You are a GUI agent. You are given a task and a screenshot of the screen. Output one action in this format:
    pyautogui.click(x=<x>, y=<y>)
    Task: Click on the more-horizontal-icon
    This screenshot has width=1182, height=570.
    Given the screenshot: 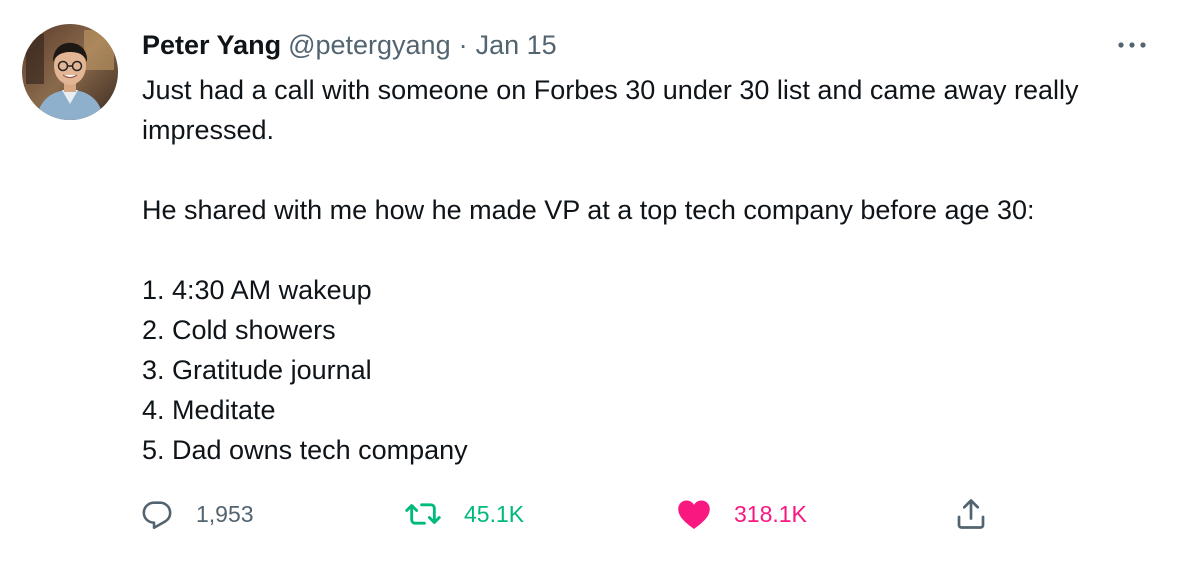 What is the action you would take?
    pyautogui.click(x=1132, y=45)
    